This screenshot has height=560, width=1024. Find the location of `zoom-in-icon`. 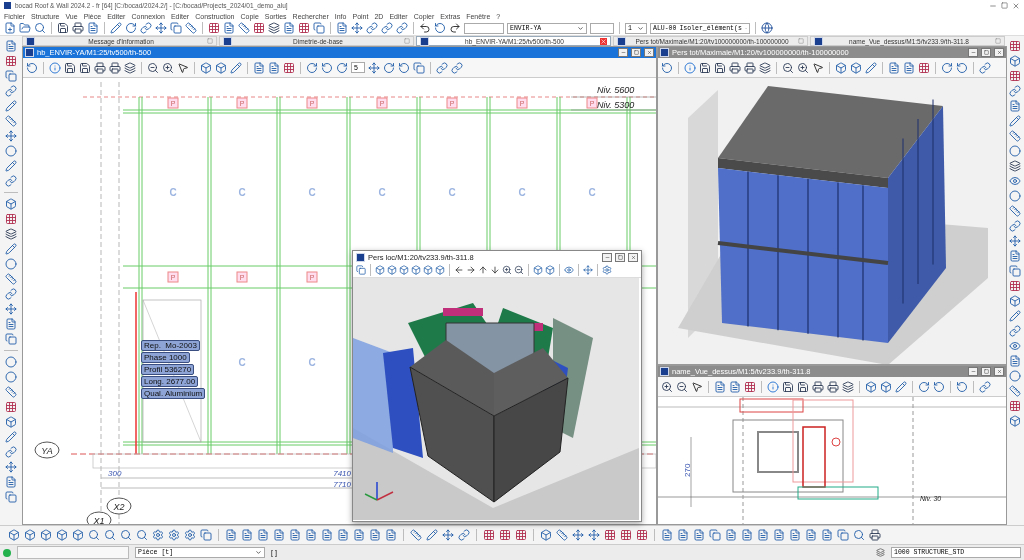

zoom-in-icon is located at coordinates (507, 270).